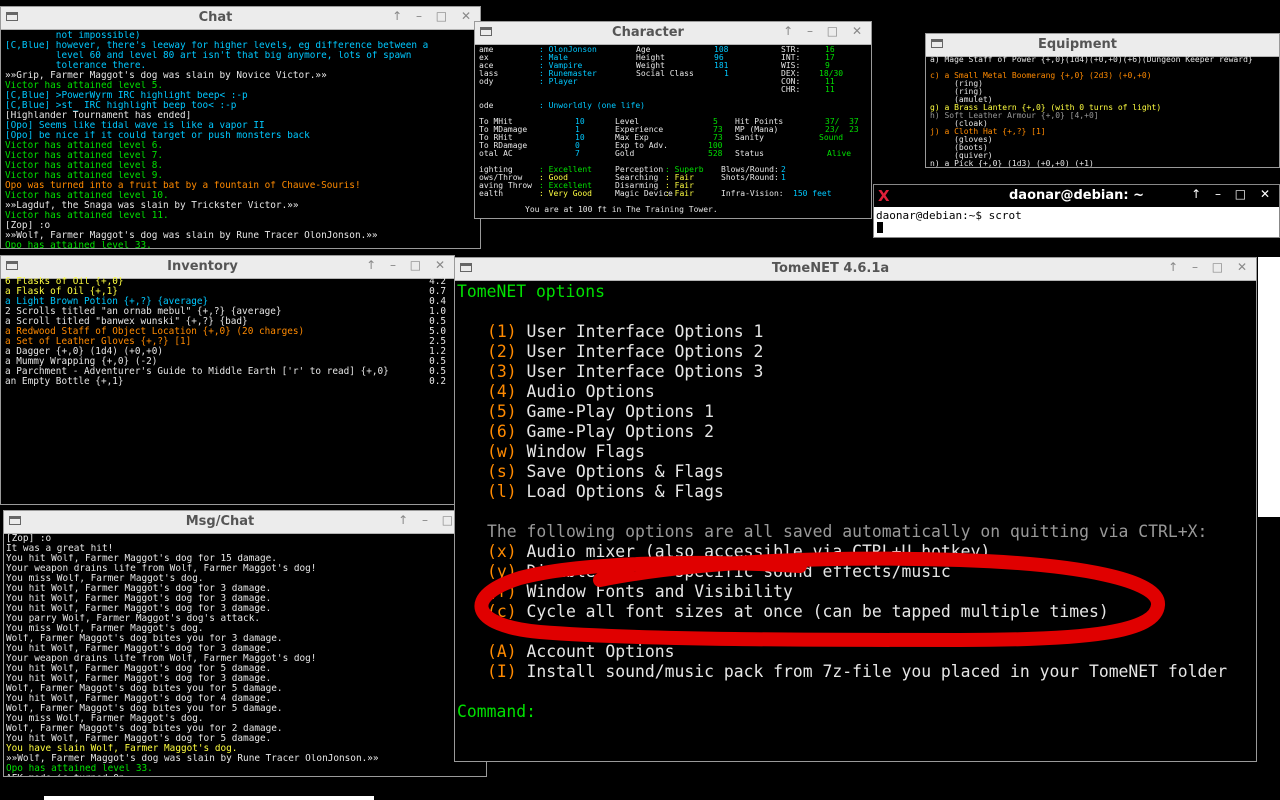 The width and height of the screenshot is (1280, 800). Describe the element at coordinates (715, 153) in the screenshot. I see `character-field: 528` at that location.